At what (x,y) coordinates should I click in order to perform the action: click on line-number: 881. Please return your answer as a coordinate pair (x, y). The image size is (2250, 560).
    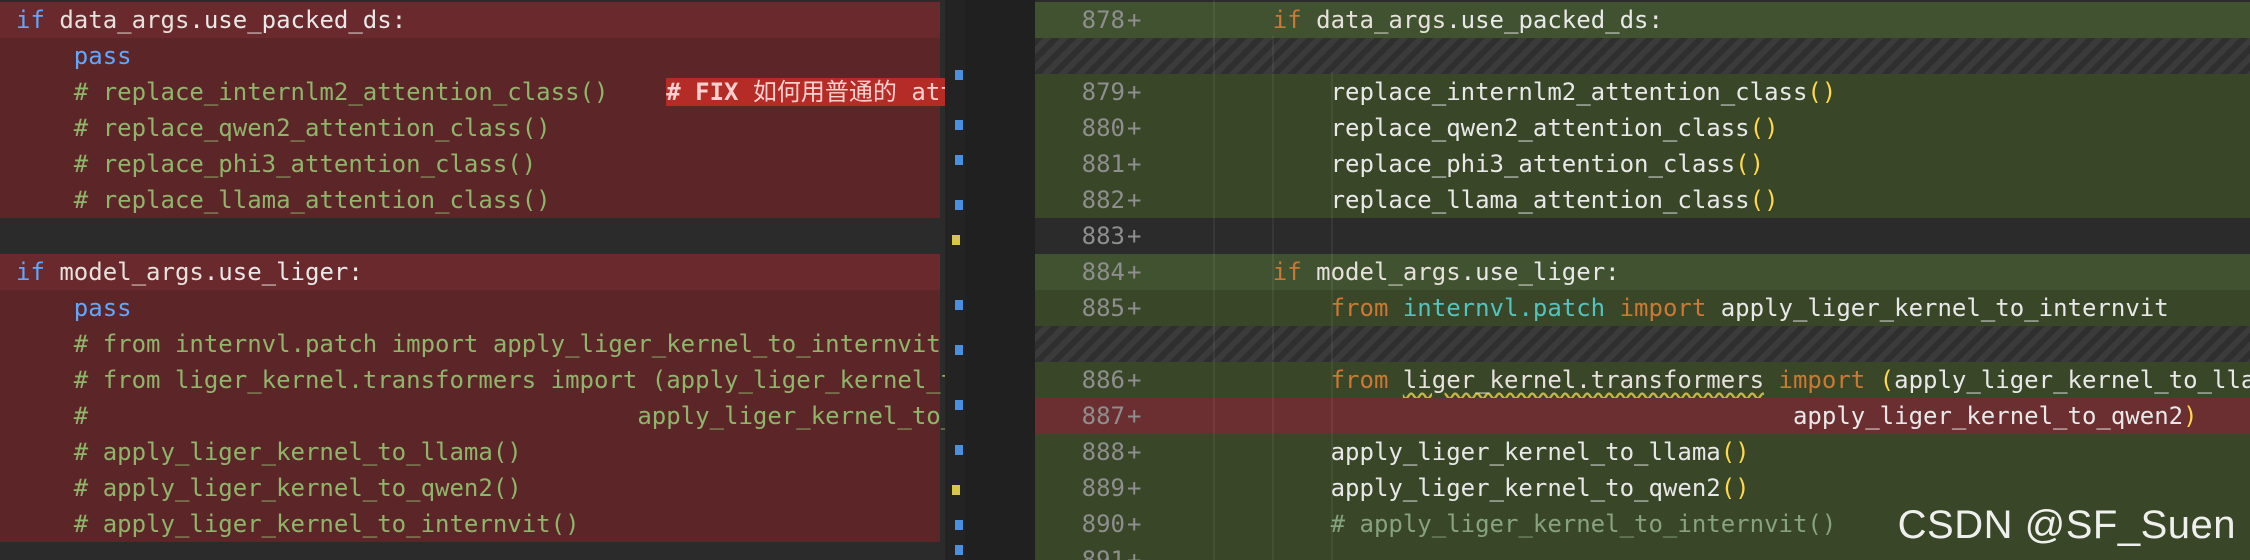
    Looking at the image, I should click on (1103, 164).